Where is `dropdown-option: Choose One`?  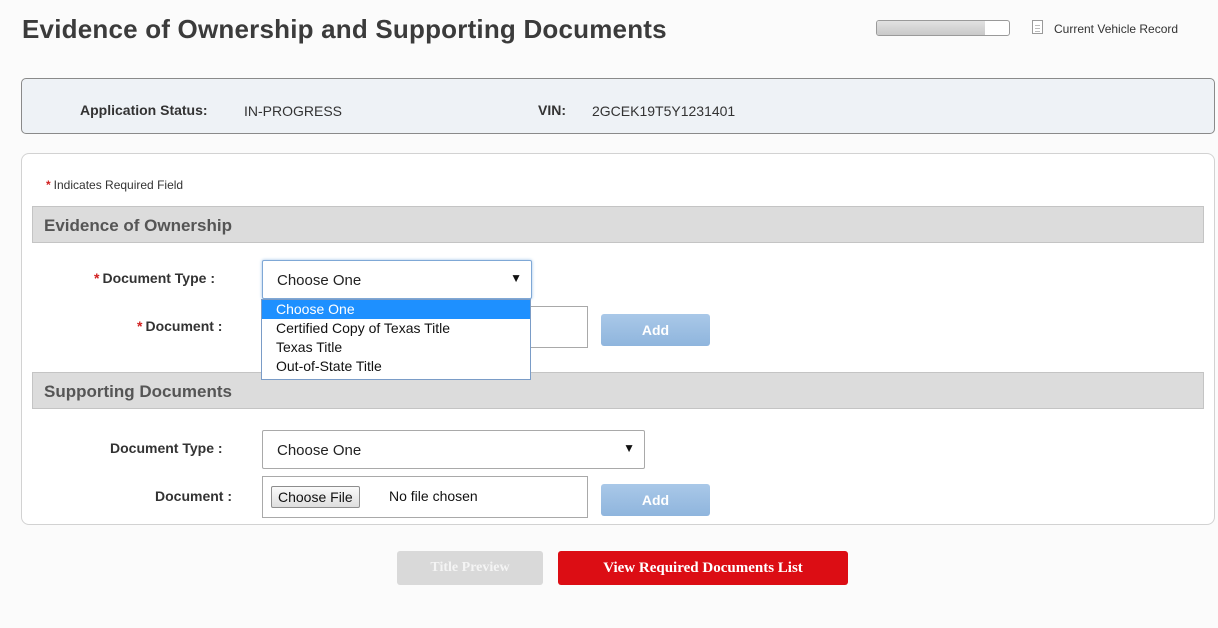
dropdown-option: Choose One is located at coordinates (396, 309).